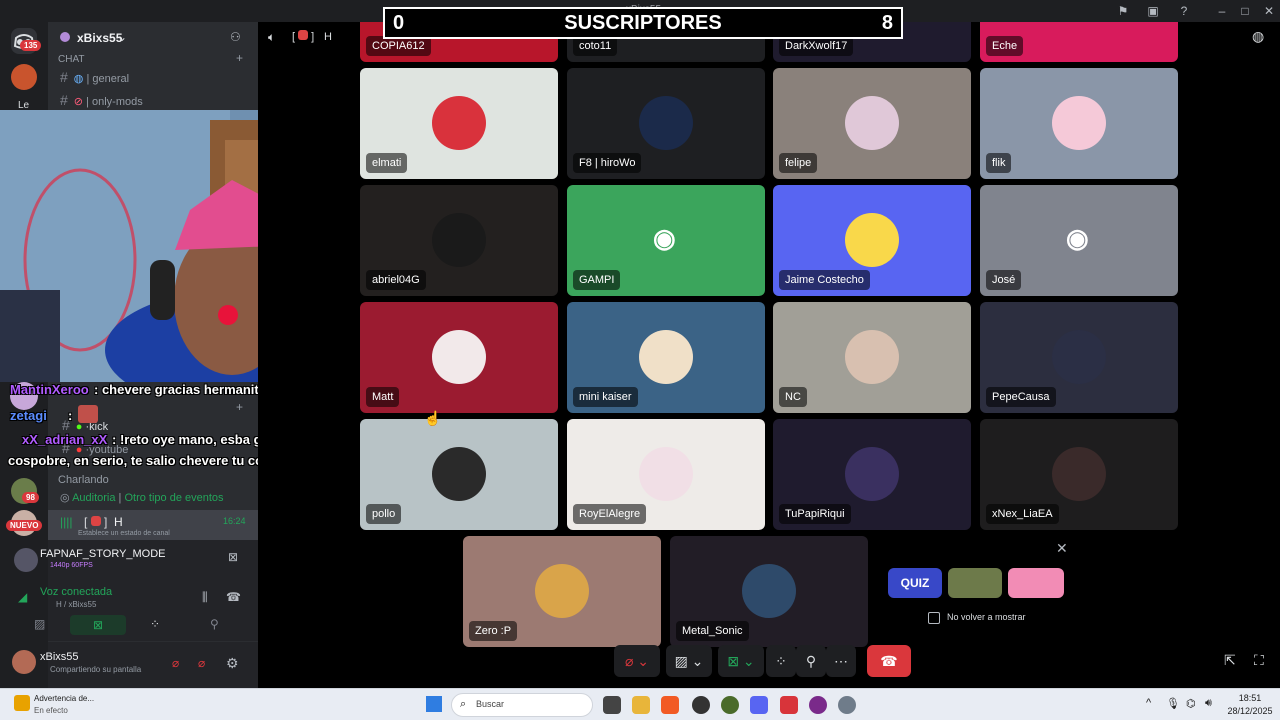  I want to click on channel-only-mods: # ⊘ | only-mods, so click(101, 100).